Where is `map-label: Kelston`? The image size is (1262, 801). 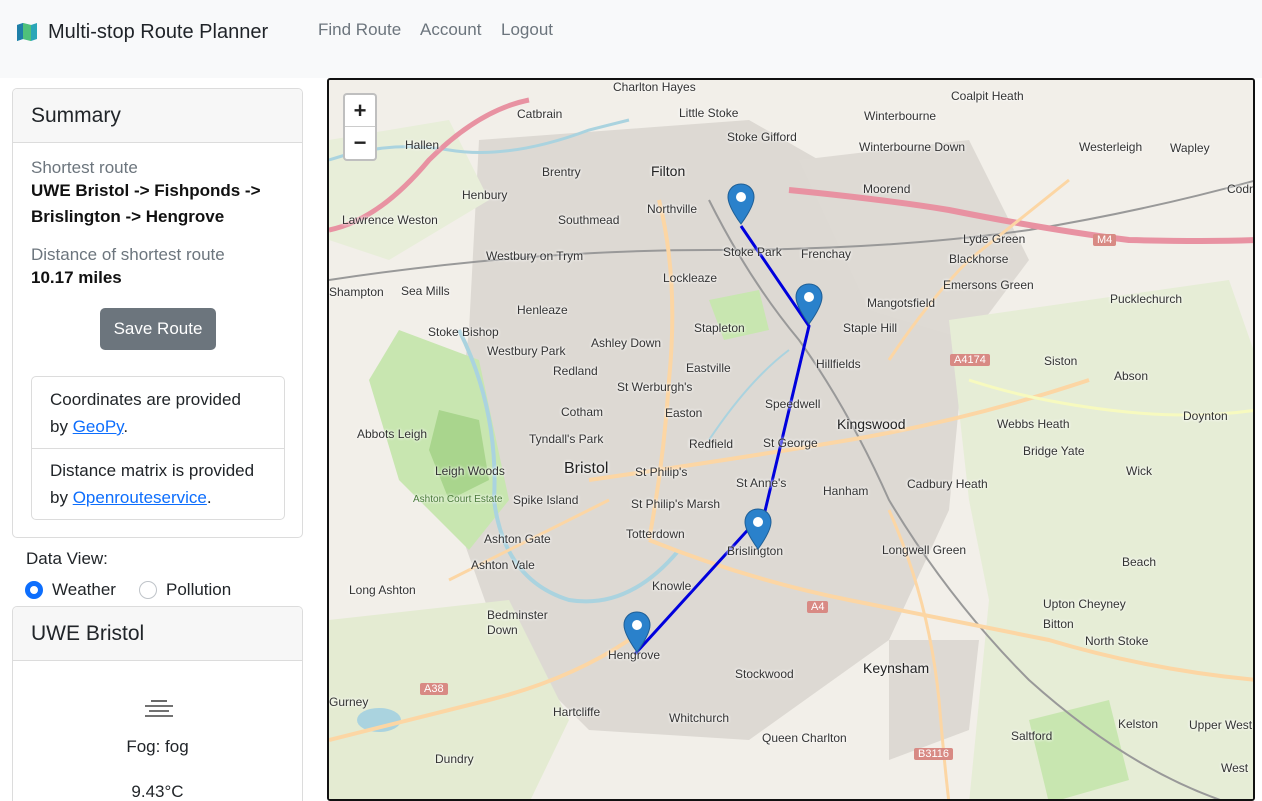 map-label: Kelston is located at coordinates (1138, 724).